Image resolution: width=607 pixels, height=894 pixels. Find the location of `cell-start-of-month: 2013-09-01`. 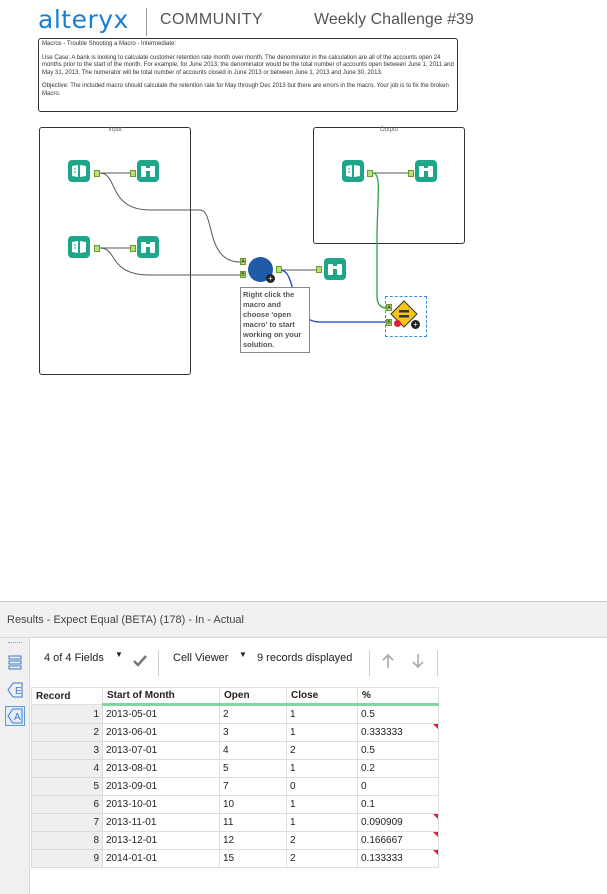

cell-start-of-month: 2013-09-01 is located at coordinates (161, 786).